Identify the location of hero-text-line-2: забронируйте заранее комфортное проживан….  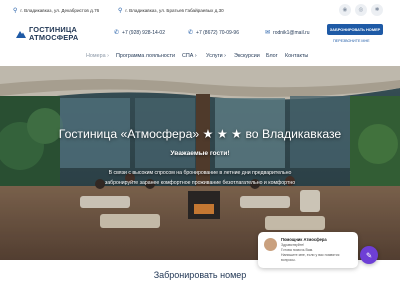
(200, 183).